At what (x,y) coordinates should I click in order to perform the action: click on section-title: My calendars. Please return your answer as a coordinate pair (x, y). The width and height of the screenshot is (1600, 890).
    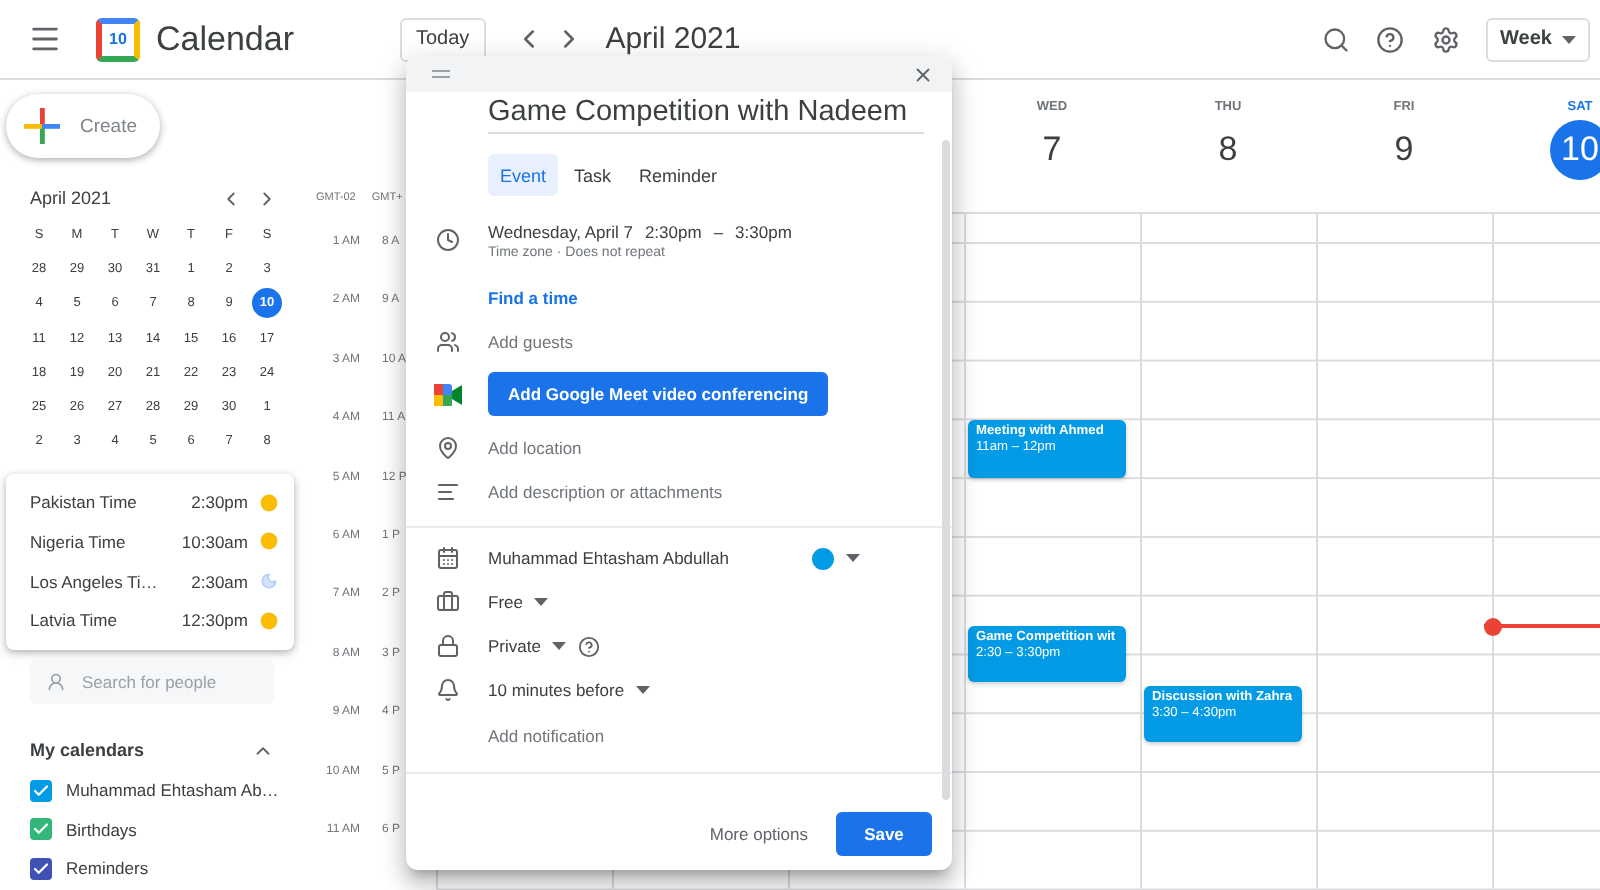
    Looking at the image, I should click on (88, 750).